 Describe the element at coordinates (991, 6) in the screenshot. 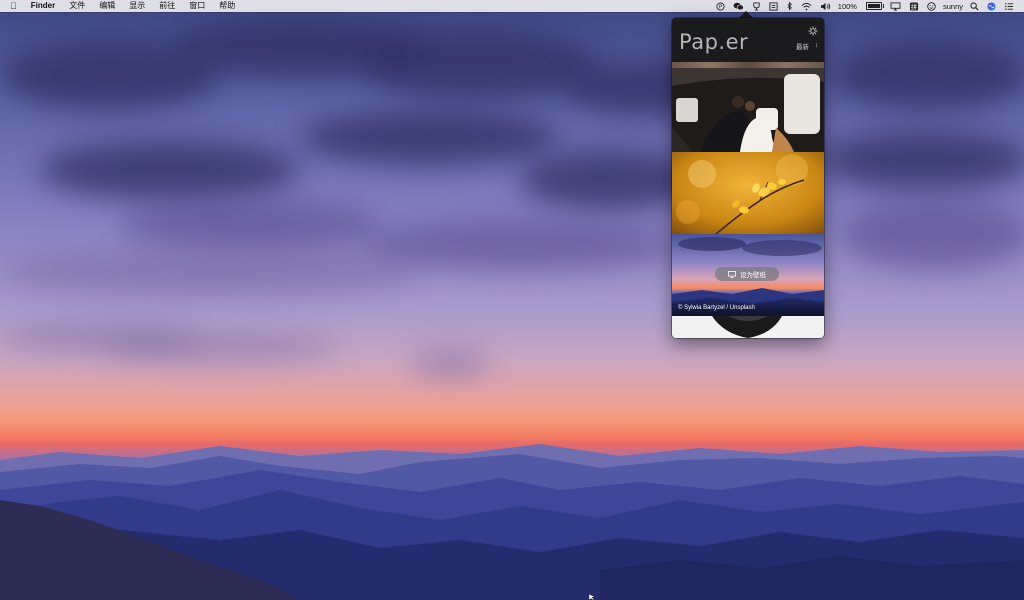

I see `siri-icon` at that location.